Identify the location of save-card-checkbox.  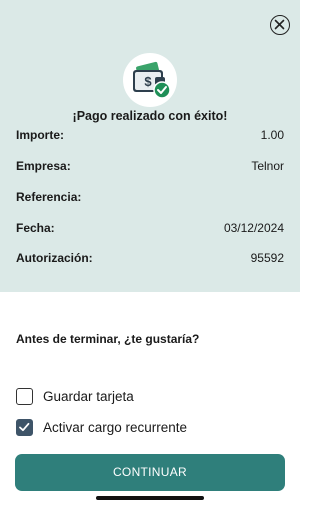
(24, 396).